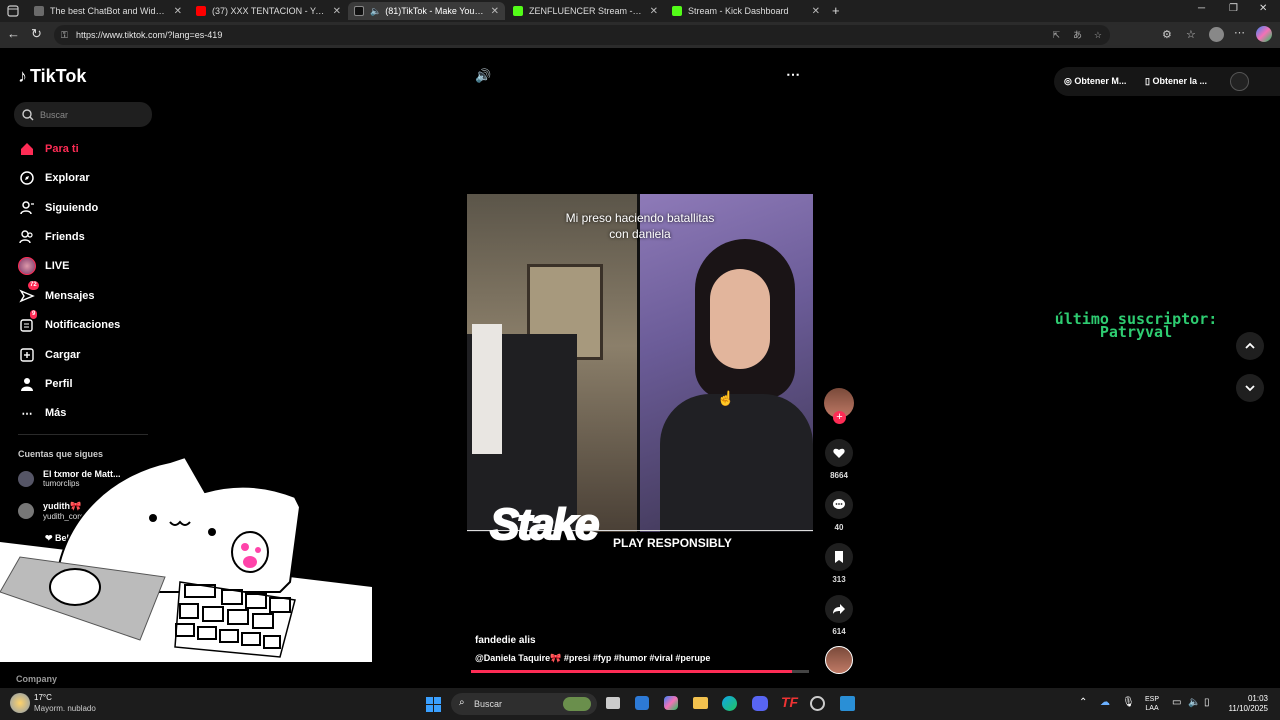 This screenshot has height=720, width=1280. What do you see at coordinates (640, 218) in the screenshot?
I see `caption-line: Mi preso haciendo batallitas` at bounding box center [640, 218].